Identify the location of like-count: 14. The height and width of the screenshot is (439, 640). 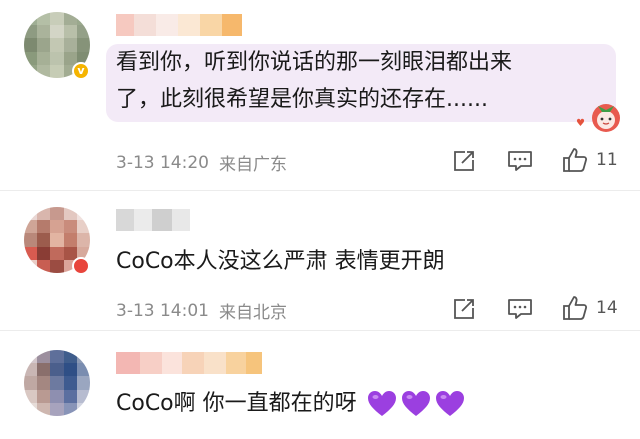
(607, 308).